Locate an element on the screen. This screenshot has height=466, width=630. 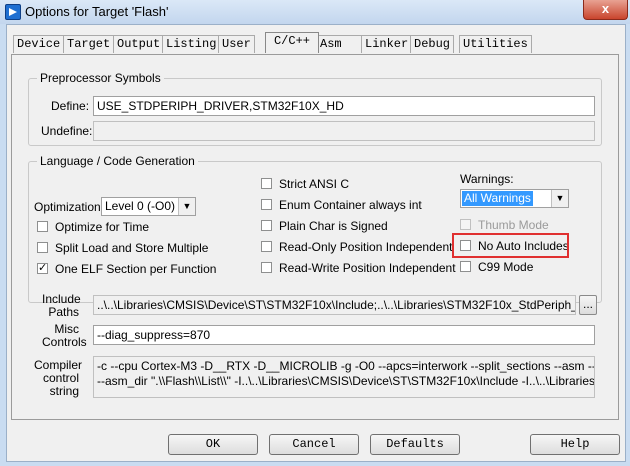
compiler-control-label: Compiler control string is located at coordinates (58, 378).